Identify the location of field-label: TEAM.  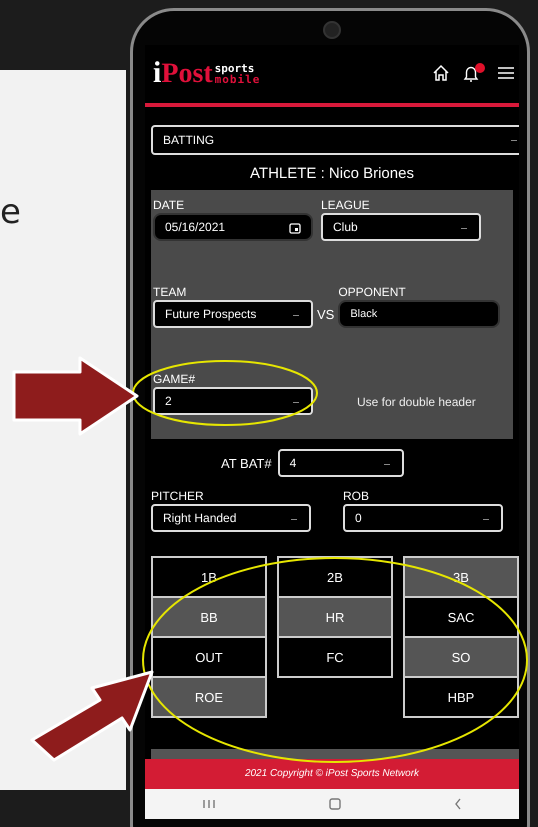
(170, 292).